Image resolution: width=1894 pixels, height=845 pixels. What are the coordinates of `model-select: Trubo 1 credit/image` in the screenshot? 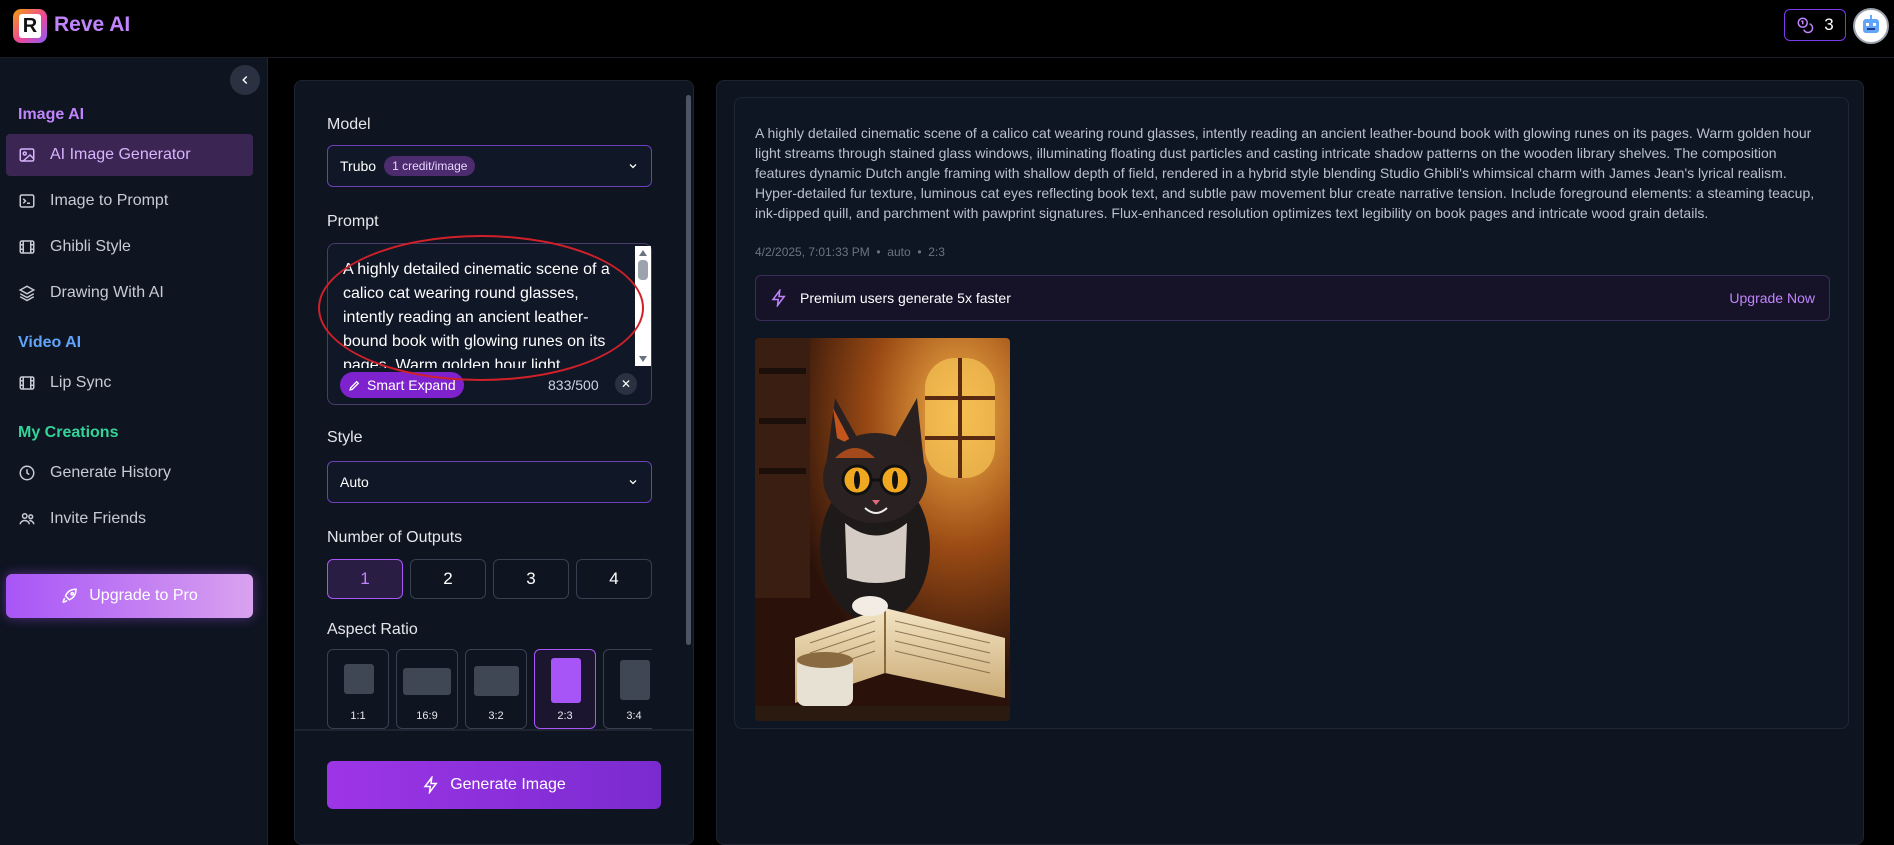 It's located at (489, 166).